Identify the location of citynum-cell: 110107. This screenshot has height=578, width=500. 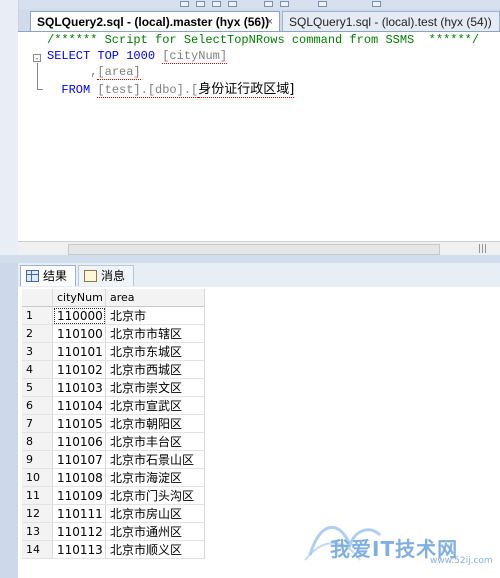
(79, 459).